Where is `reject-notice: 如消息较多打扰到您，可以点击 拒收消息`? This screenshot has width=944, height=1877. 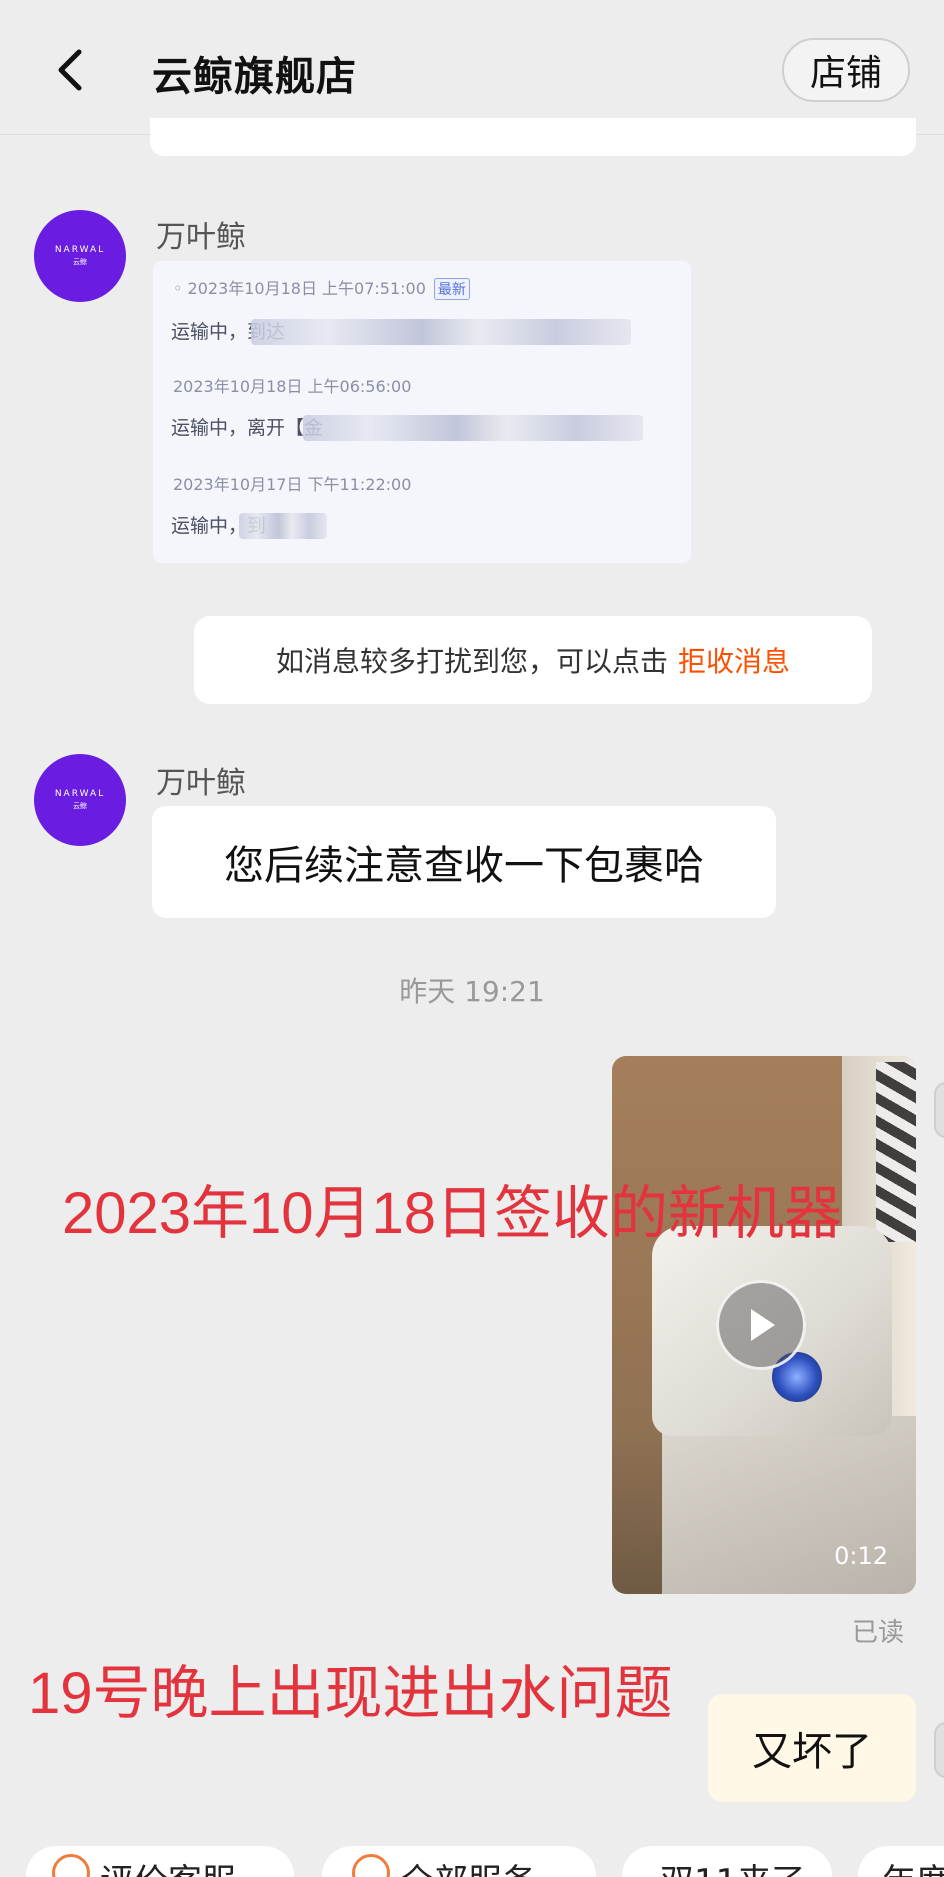
reject-notice: 如消息较多打扰到您，可以点击 拒收消息 is located at coordinates (533, 660).